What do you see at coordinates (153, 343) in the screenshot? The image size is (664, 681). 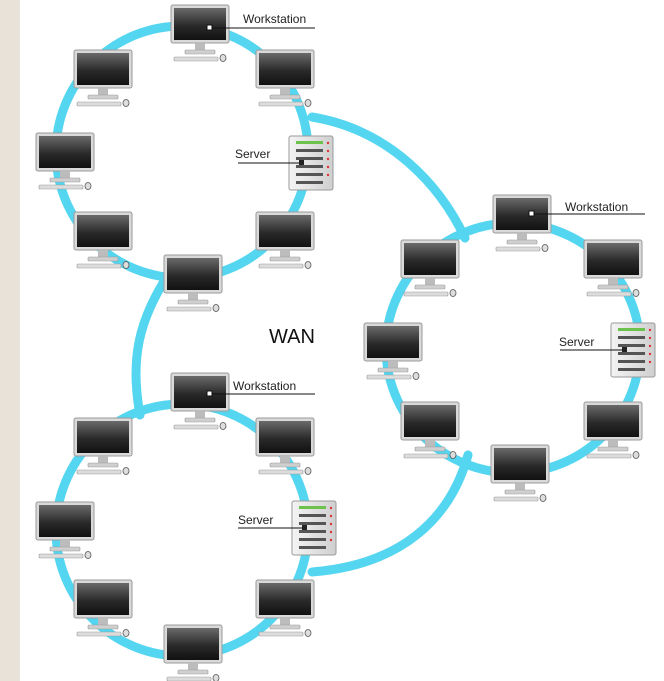 I see `wan-link-top-to-bottom` at bounding box center [153, 343].